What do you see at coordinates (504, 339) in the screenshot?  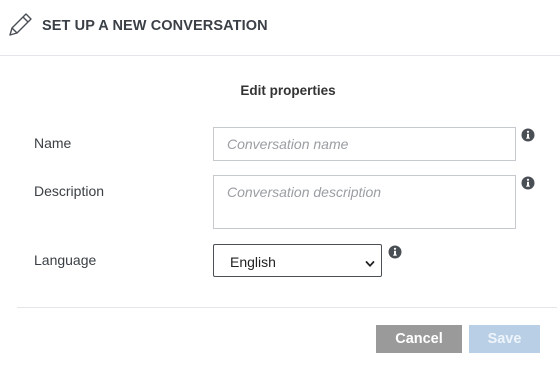 I see `save-button: Save` at bounding box center [504, 339].